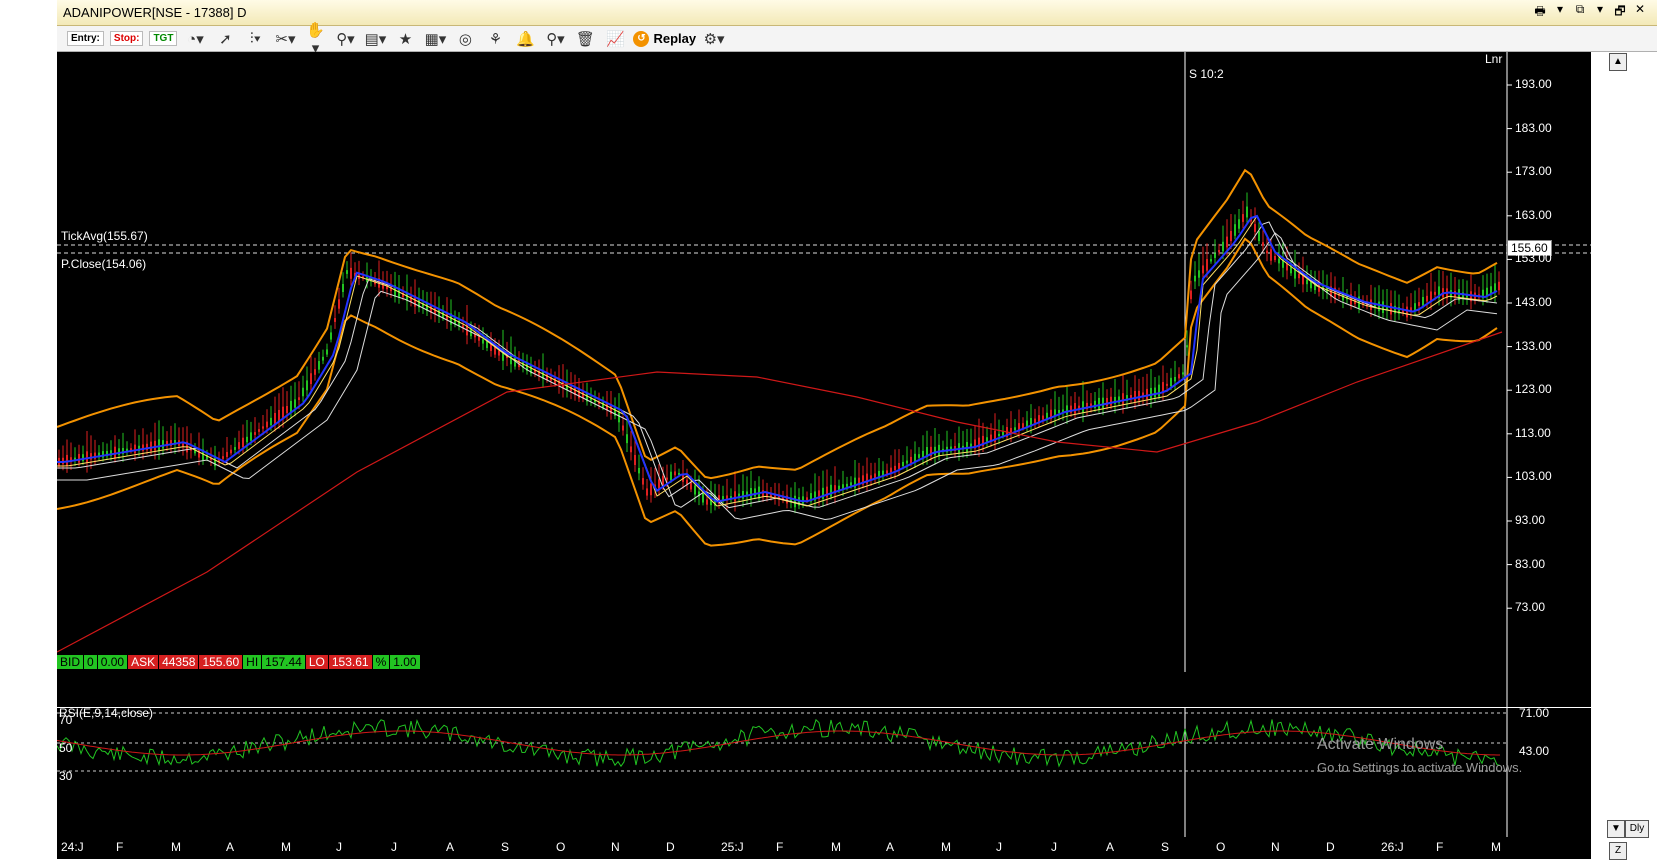 The image size is (1657, 860). I want to click on replay-button: ↺ Replay, so click(665, 38).